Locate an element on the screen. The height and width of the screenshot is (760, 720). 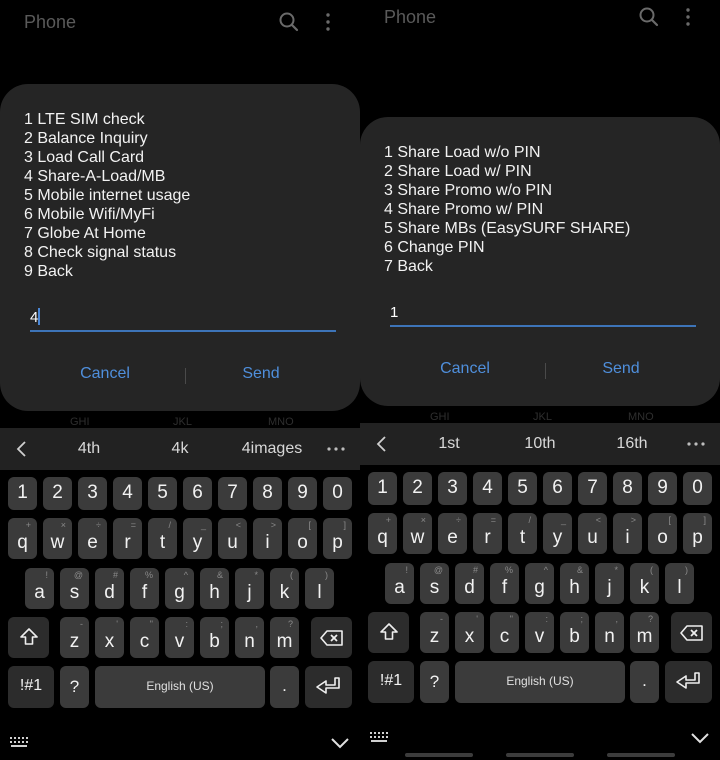
suggestion-item: 4images is located at coordinates (272, 449).